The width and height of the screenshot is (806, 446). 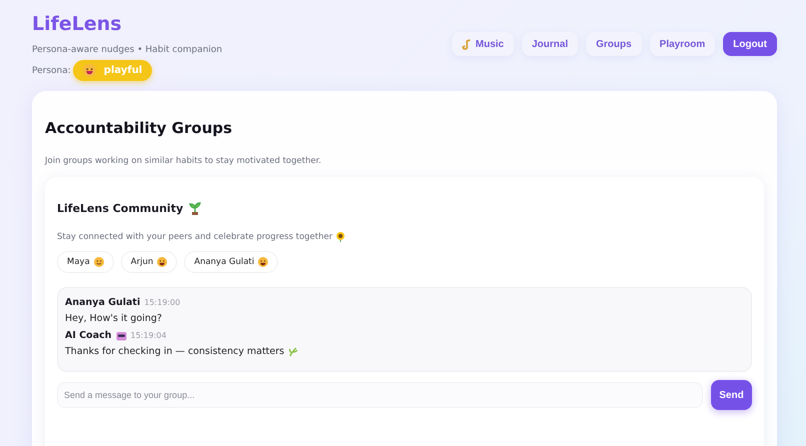 I want to click on message-time: 15:19:00, so click(x=162, y=302).